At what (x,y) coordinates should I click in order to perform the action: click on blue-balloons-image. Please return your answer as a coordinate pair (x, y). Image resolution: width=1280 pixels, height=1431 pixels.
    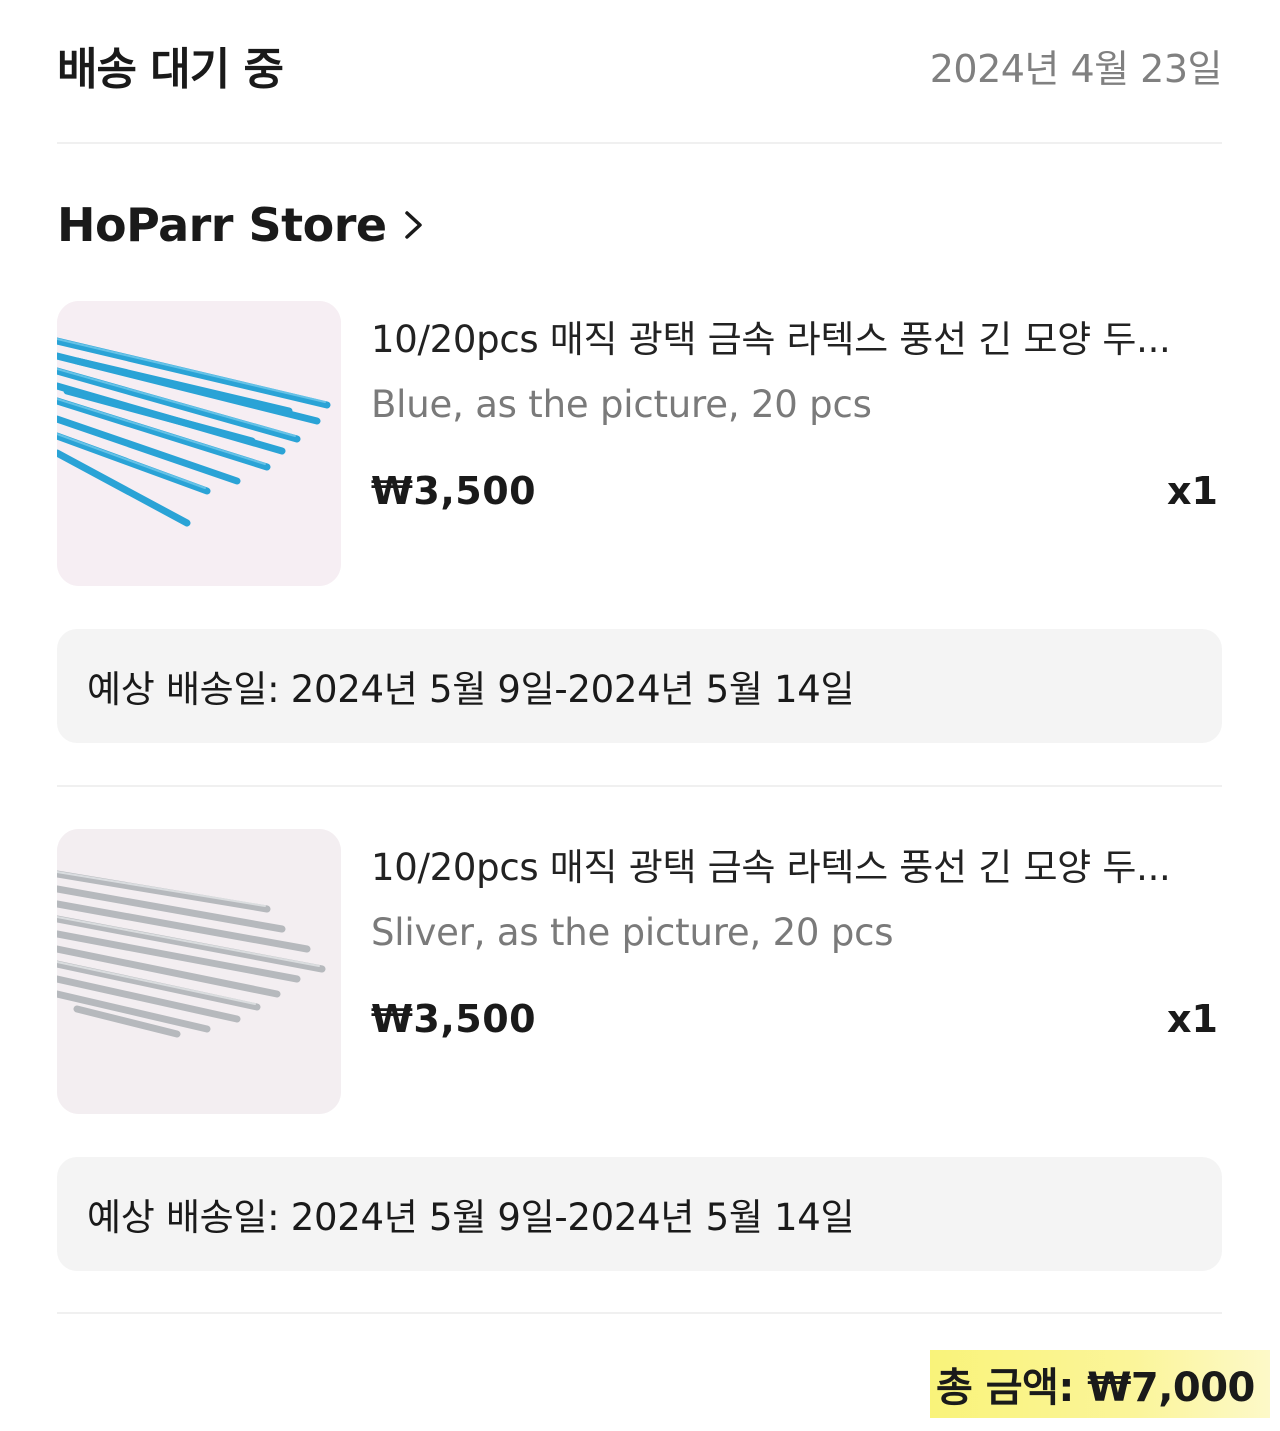
    Looking at the image, I should click on (199, 443).